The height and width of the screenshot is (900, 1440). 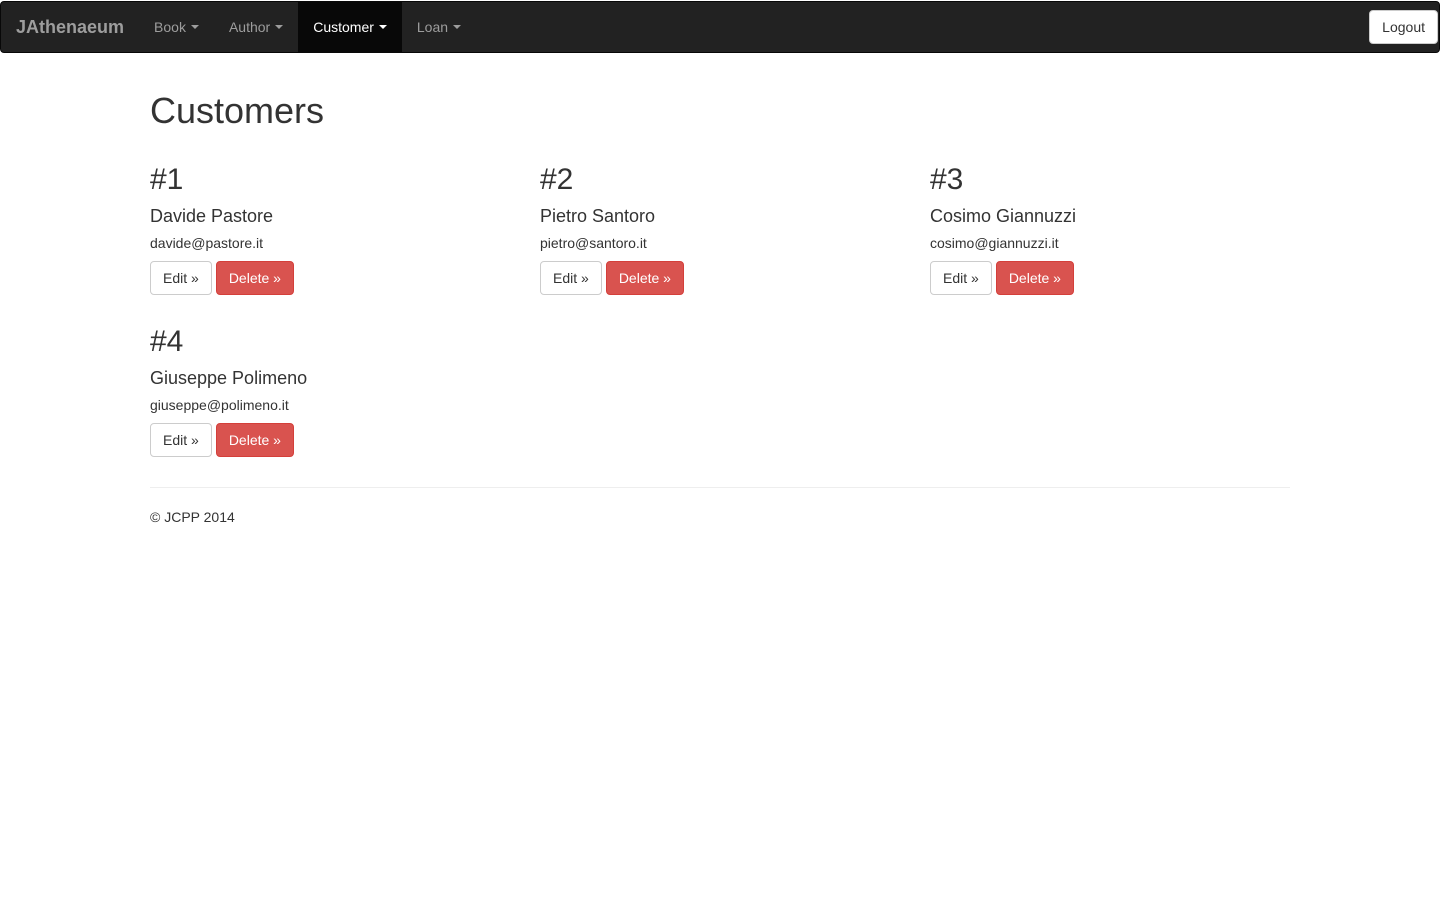 What do you see at coordinates (167, 341) in the screenshot?
I see `customer-number: #4` at bounding box center [167, 341].